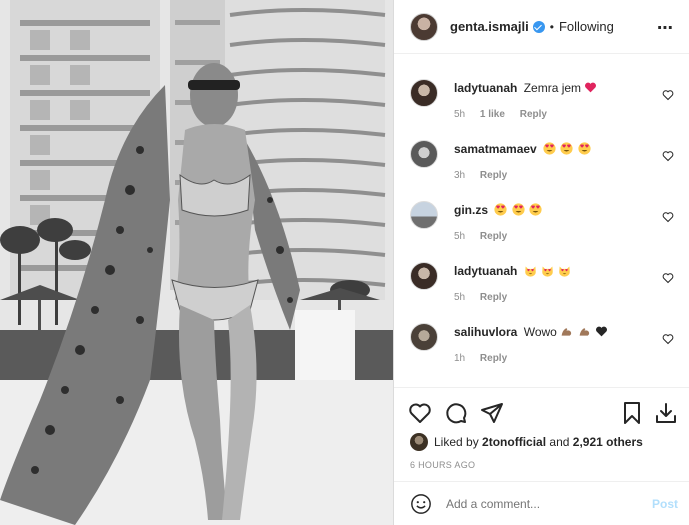  I want to click on smiley-icon, so click(421, 504).